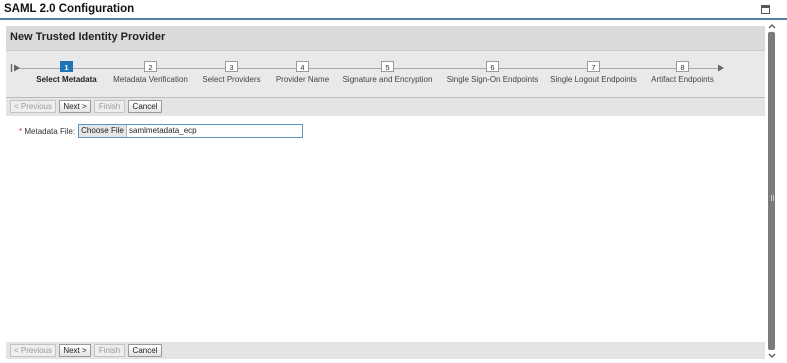 Image resolution: width=787 pixels, height=363 pixels. What do you see at coordinates (50, 131) in the screenshot?
I see `metadata-file-label-text: Metadata File:` at bounding box center [50, 131].